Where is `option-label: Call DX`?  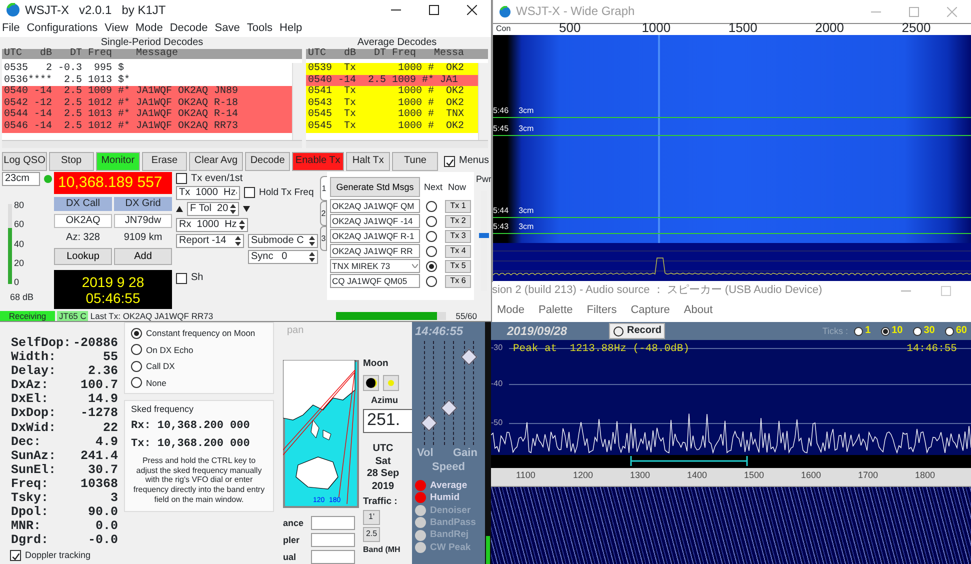
option-label: Call DX is located at coordinates (160, 366).